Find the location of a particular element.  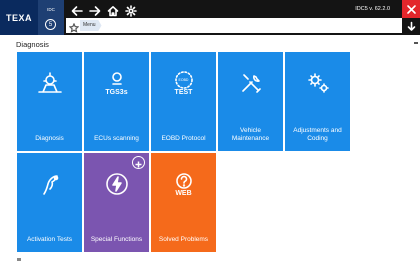

test-text: TEST is located at coordinates (183, 92).